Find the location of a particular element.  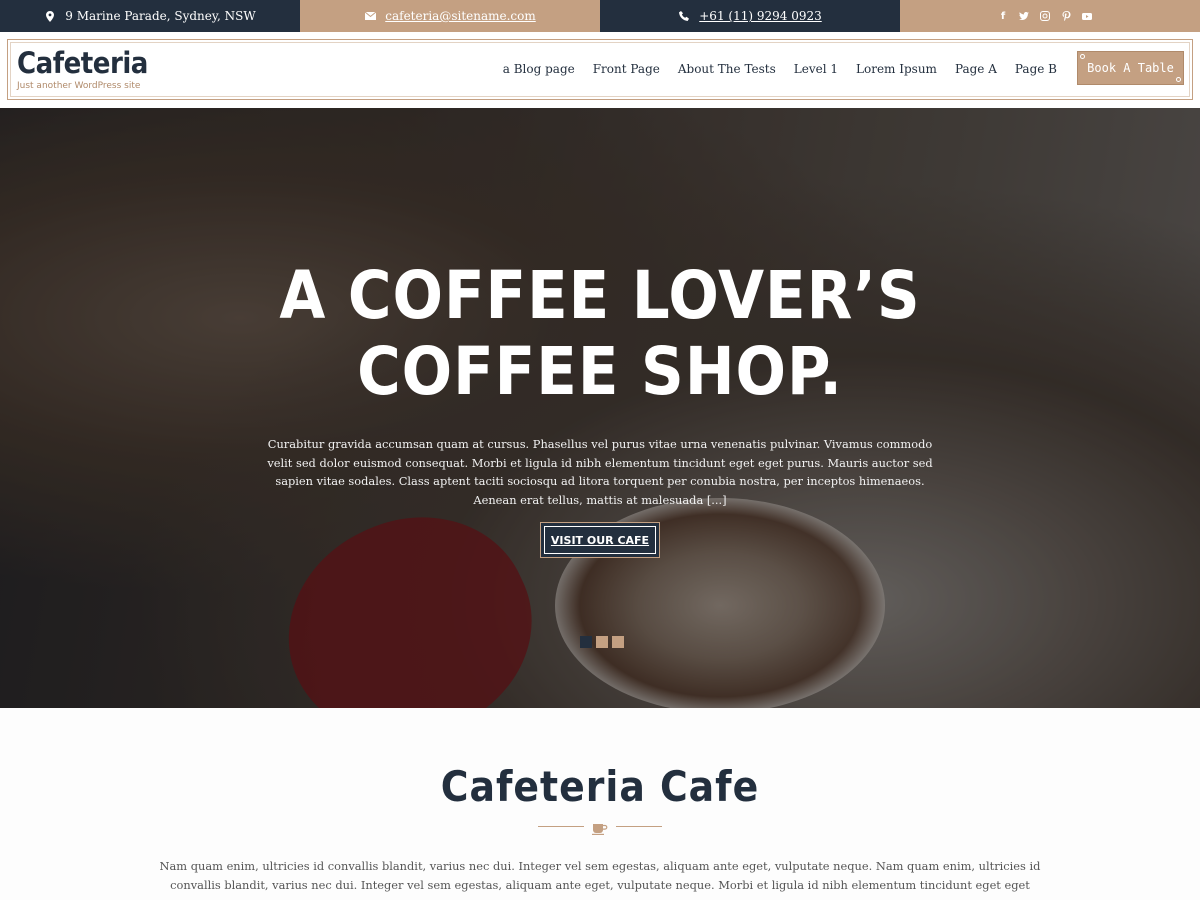

social-links: f is located at coordinates (1050, 16).